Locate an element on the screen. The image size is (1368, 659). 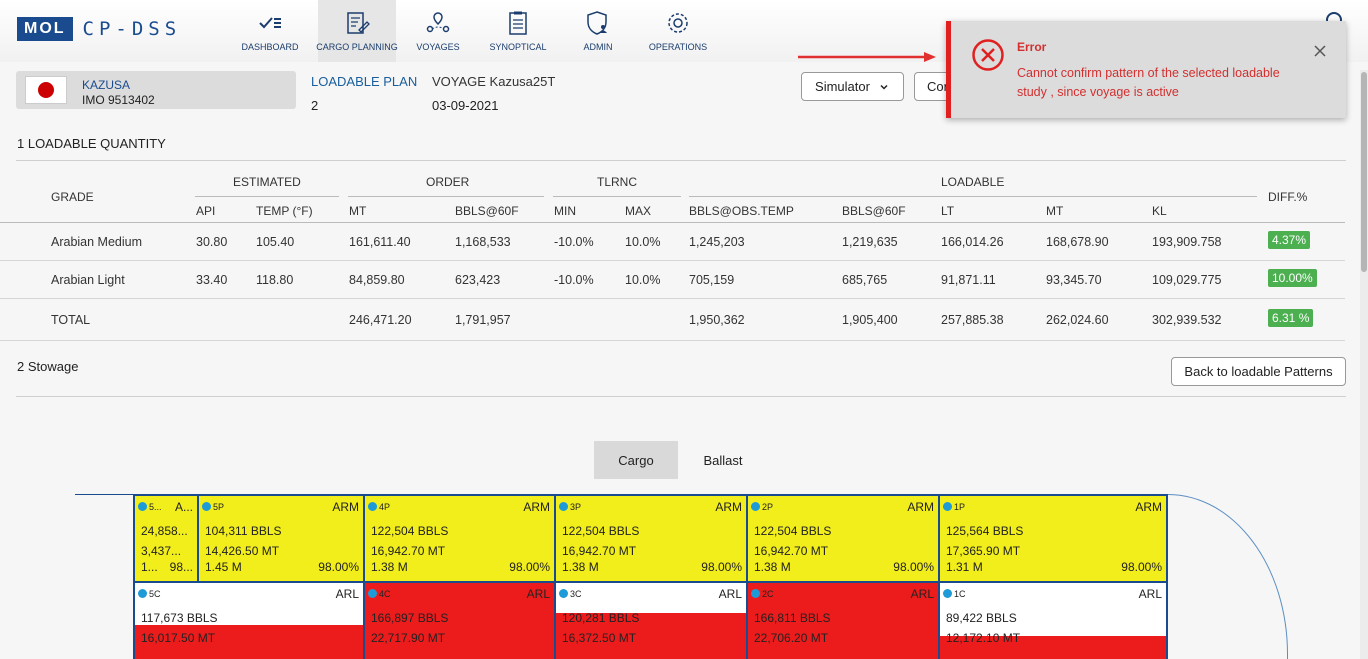
arrow-icon is located at coordinates (867, 57).